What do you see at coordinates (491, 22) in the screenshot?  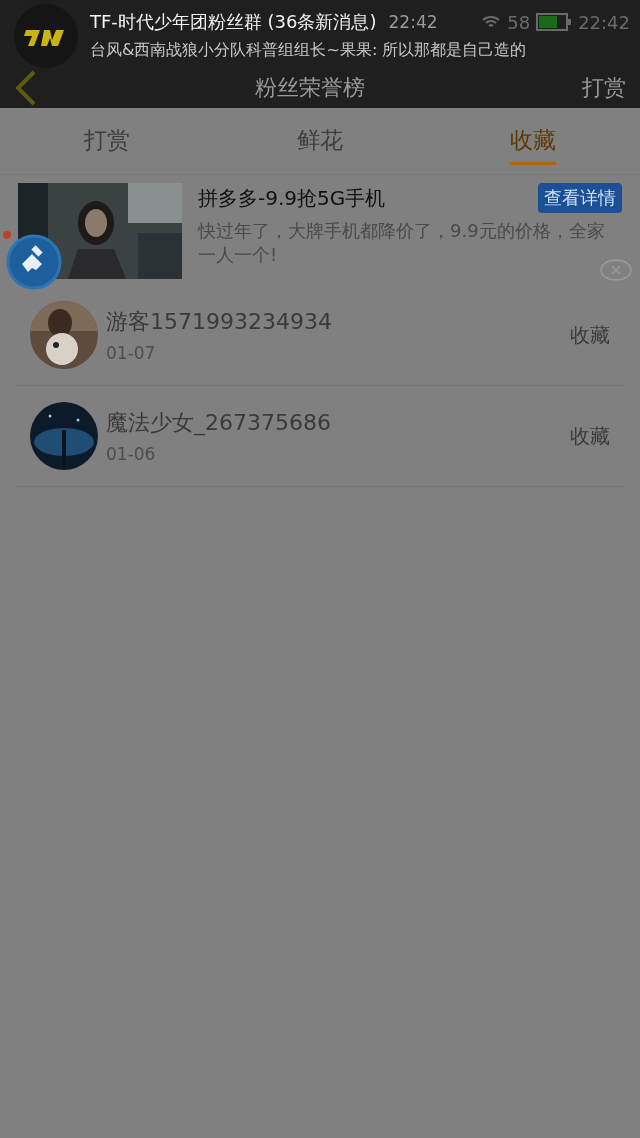 I see `wifi-icon` at bounding box center [491, 22].